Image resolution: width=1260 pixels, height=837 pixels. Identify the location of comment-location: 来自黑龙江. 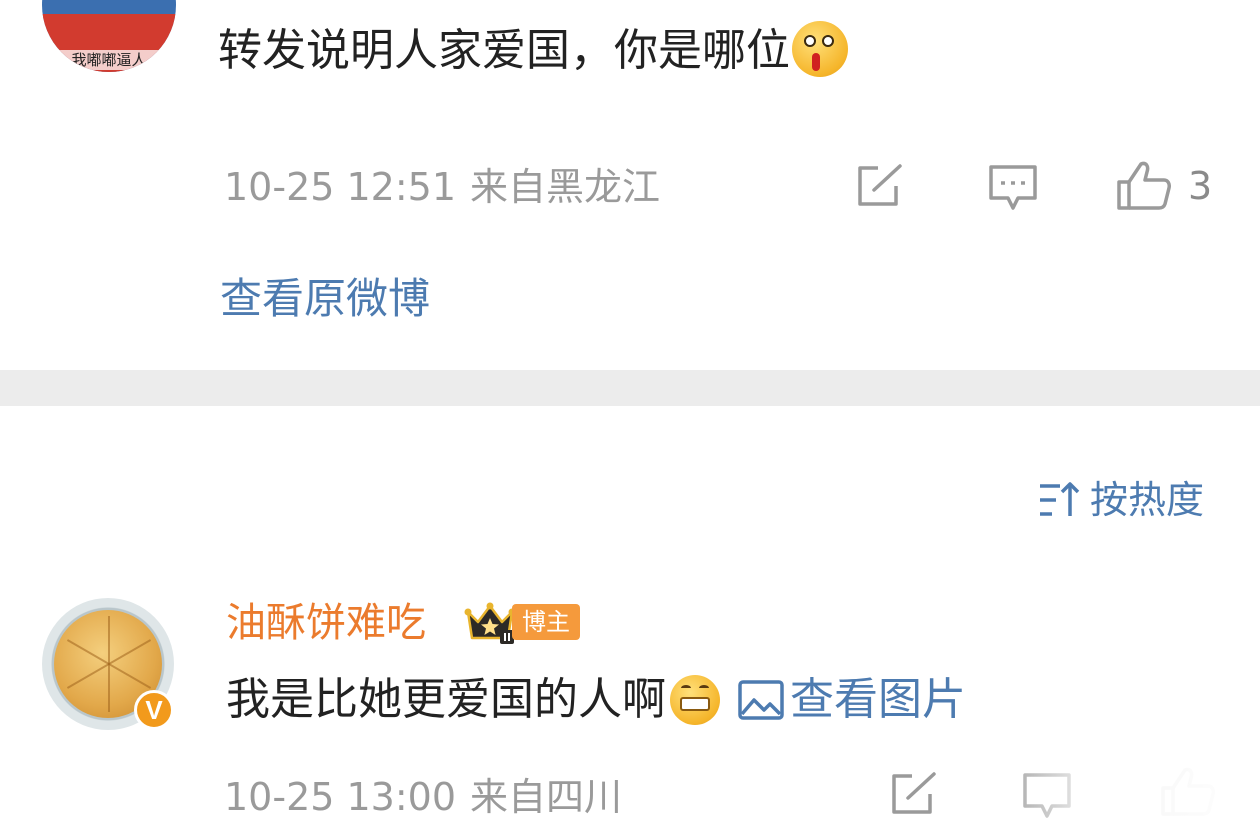
(565, 187).